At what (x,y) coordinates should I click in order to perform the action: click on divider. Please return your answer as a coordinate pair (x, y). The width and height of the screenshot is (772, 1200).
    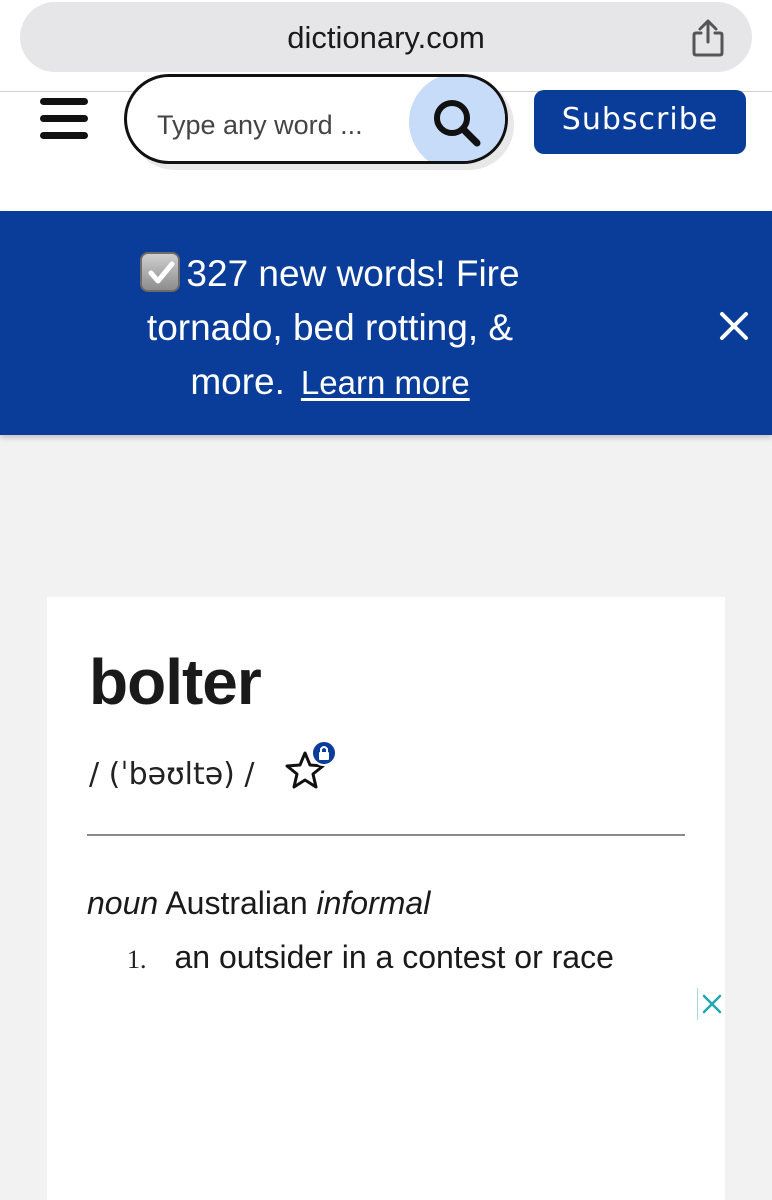
    Looking at the image, I should click on (386, 835).